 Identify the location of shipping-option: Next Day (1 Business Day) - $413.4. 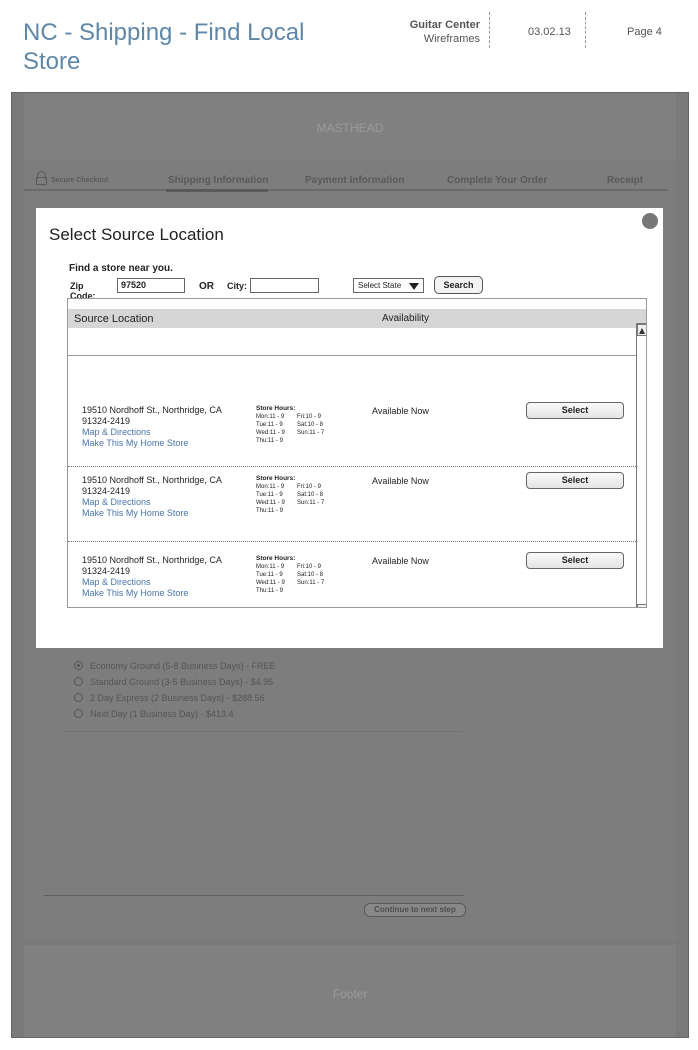
(173, 715).